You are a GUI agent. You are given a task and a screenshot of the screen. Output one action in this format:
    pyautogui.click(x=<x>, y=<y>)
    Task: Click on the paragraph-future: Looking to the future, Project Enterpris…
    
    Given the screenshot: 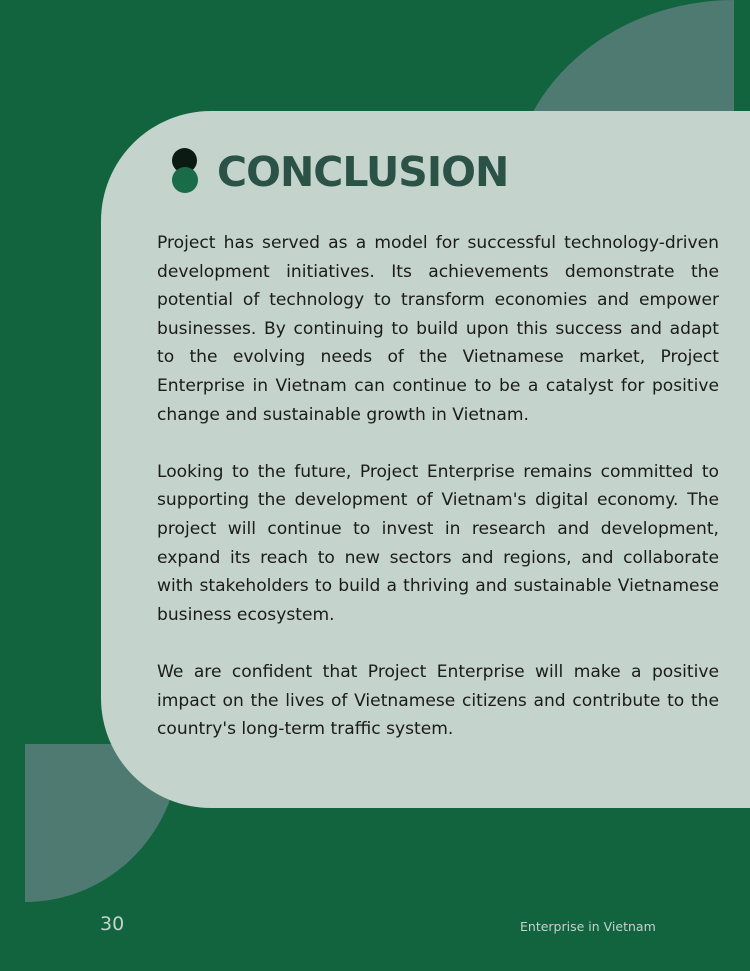 What is the action you would take?
    pyautogui.click(x=438, y=543)
    